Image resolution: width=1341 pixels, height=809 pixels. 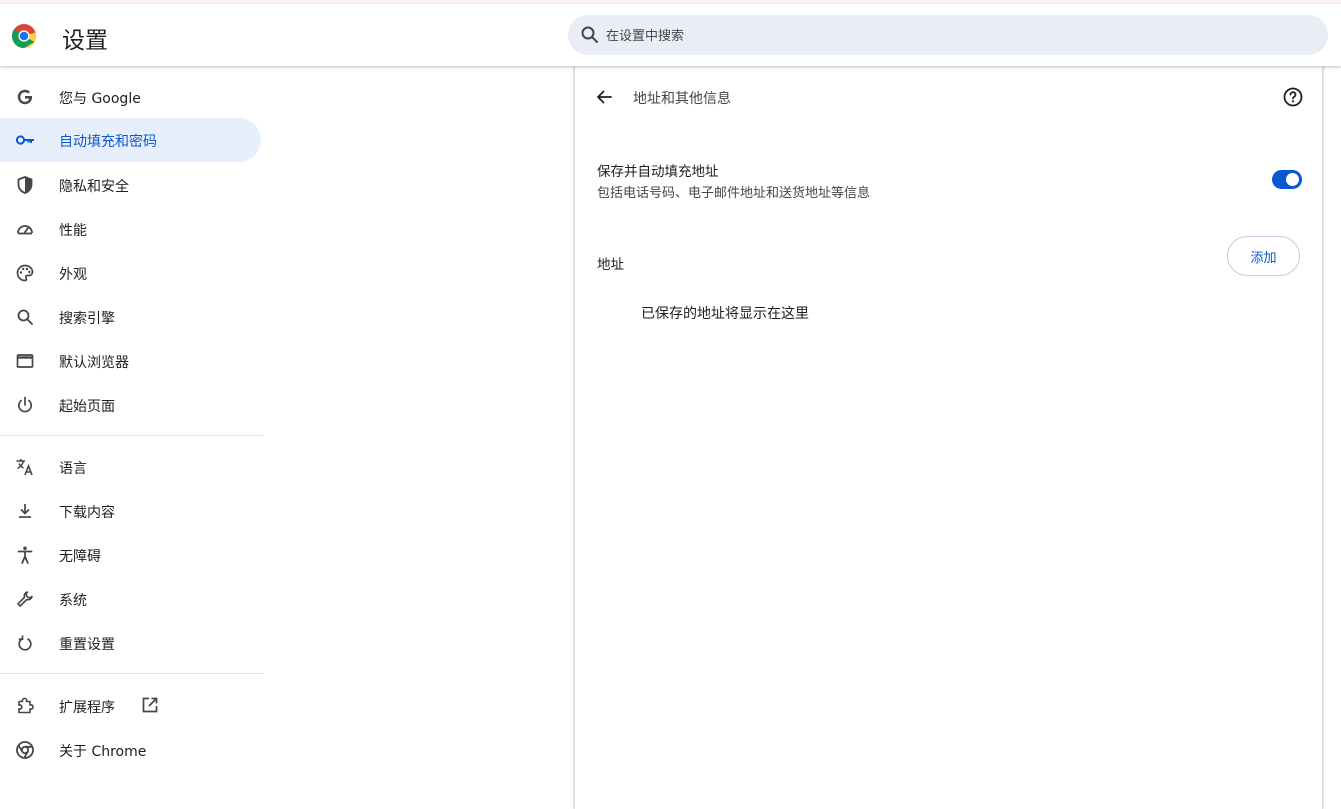 What do you see at coordinates (73, 231) in the screenshot?
I see `sidebar-item-label: 性能` at bounding box center [73, 231].